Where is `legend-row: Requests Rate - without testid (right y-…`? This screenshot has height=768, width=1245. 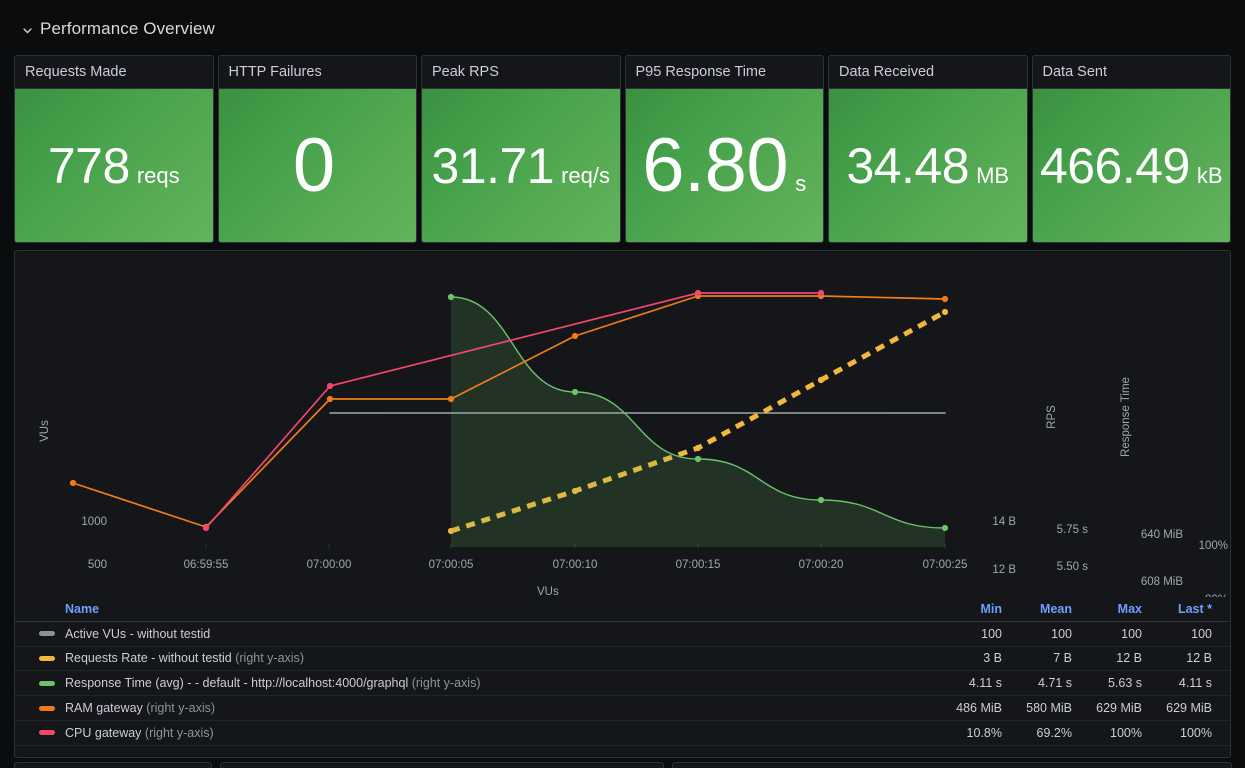 legend-row: Requests Rate - without testid (right y-… is located at coordinates (622, 659).